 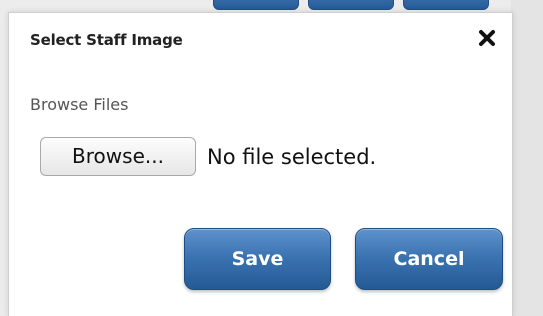 I want to click on background-panel, so click(x=527, y=158).